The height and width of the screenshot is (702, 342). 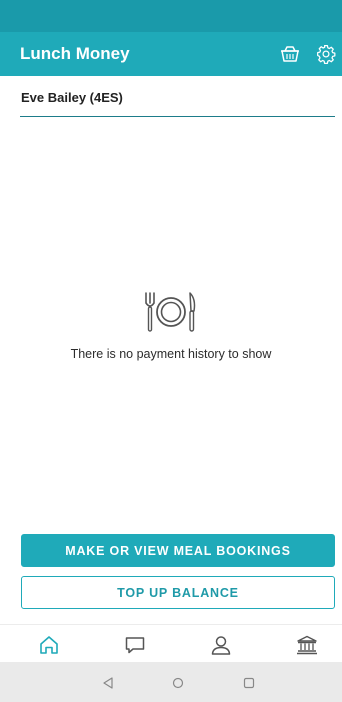 I want to click on chat-icon, so click(x=135, y=645).